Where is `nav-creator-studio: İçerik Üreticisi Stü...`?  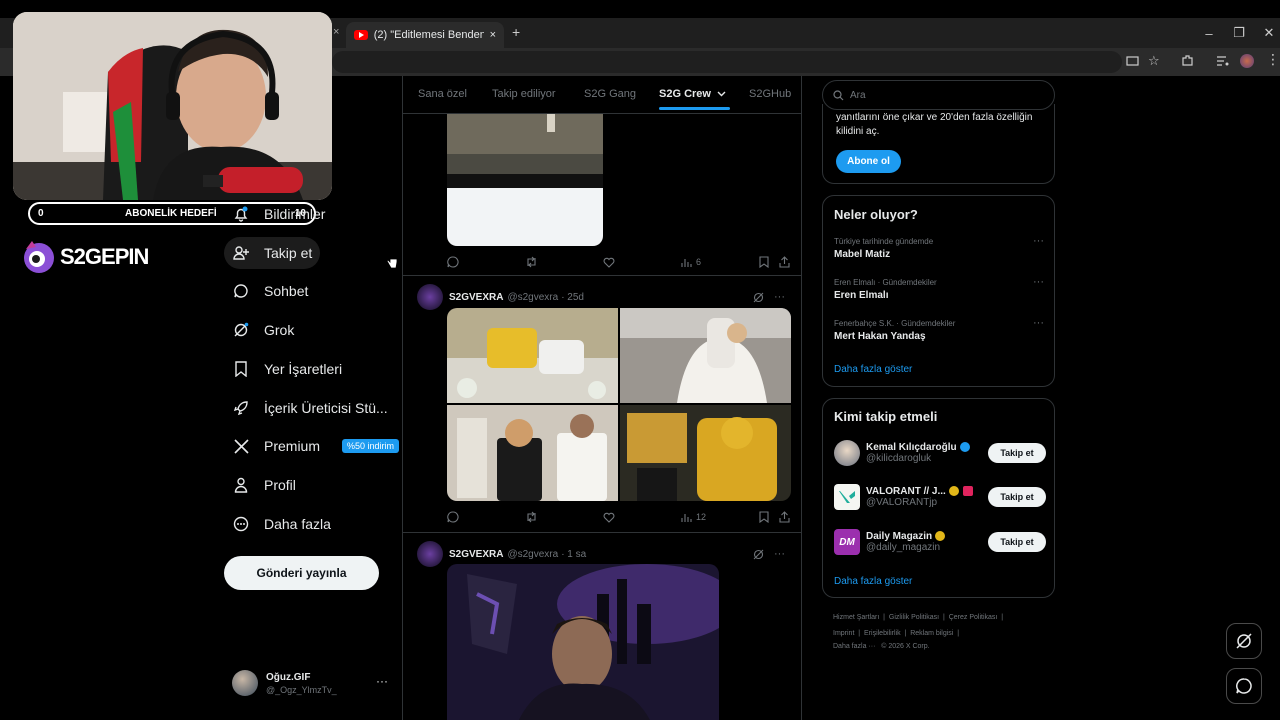
nav-creator-studio: İçerik Üreticisi Stü... is located at coordinates (310, 408).